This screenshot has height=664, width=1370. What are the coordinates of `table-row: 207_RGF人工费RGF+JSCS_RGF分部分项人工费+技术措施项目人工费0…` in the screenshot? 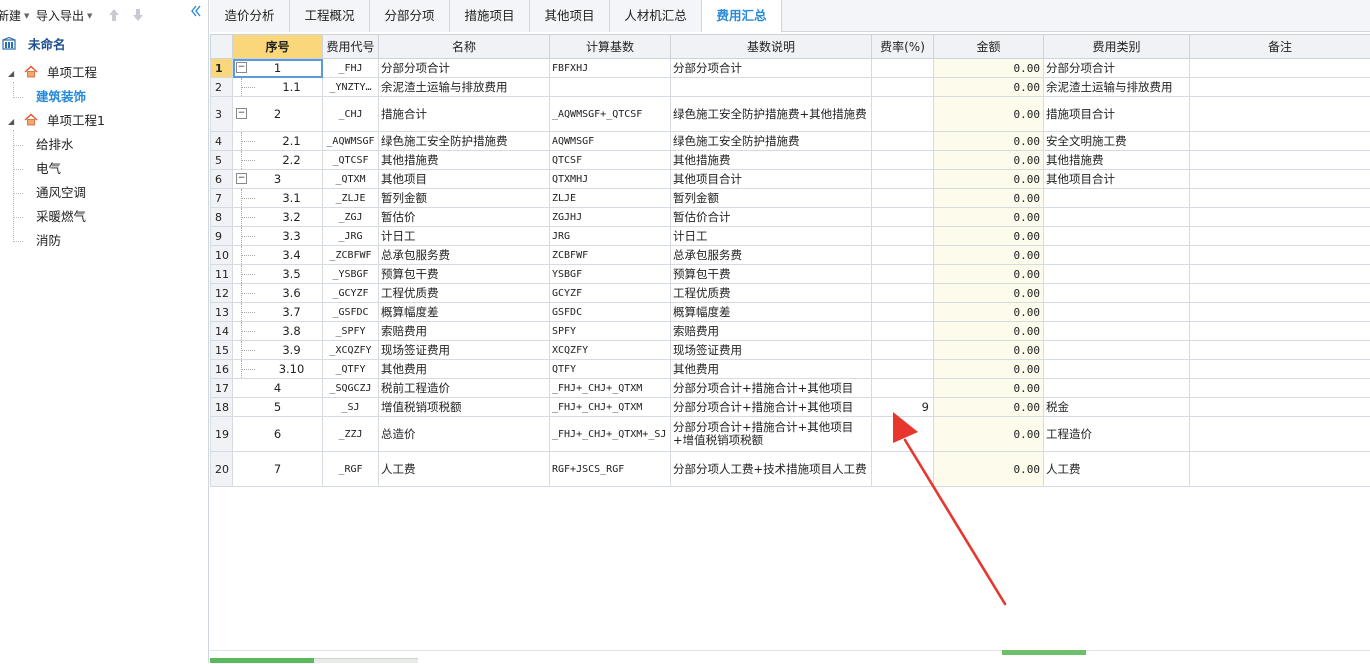 It's located at (790, 469).